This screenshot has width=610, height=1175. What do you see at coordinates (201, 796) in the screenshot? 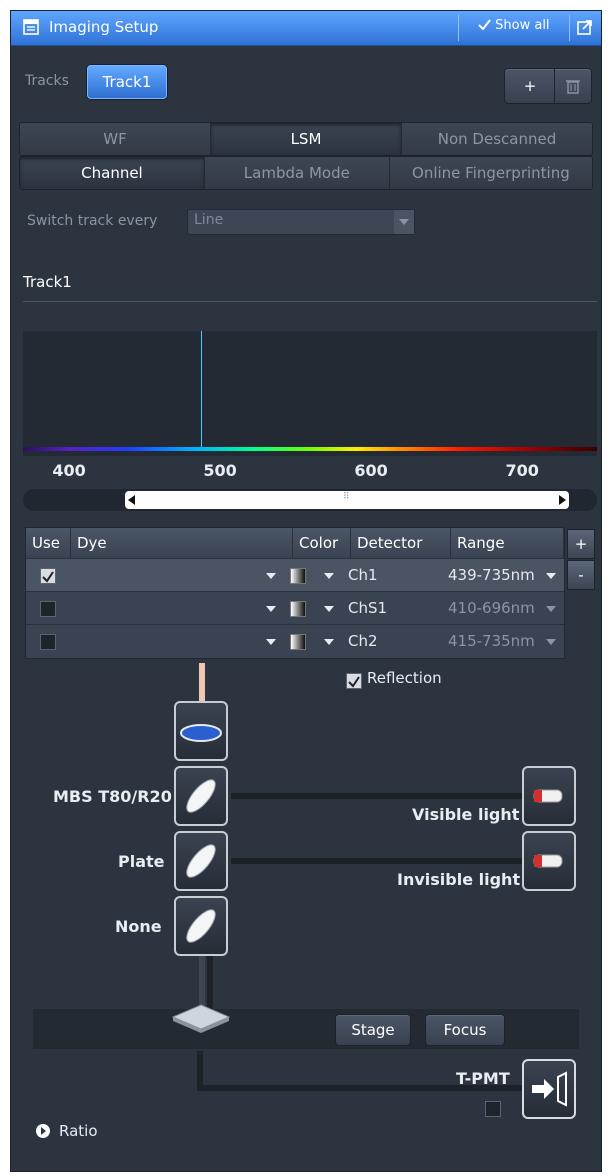
I see `mbs-element` at bounding box center [201, 796].